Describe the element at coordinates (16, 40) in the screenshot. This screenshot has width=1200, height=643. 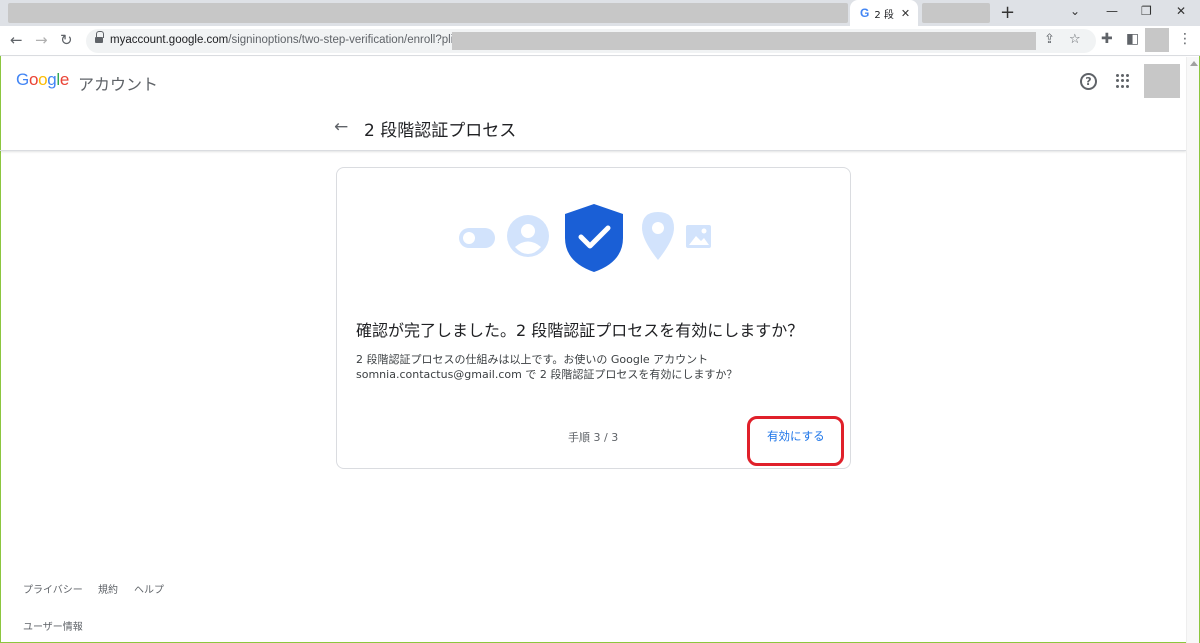
I see `back-button: ←` at that location.